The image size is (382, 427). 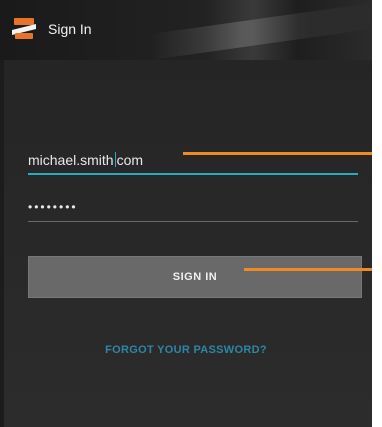 What do you see at coordinates (70, 29) in the screenshot?
I see `page-title: Sign In` at bounding box center [70, 29].